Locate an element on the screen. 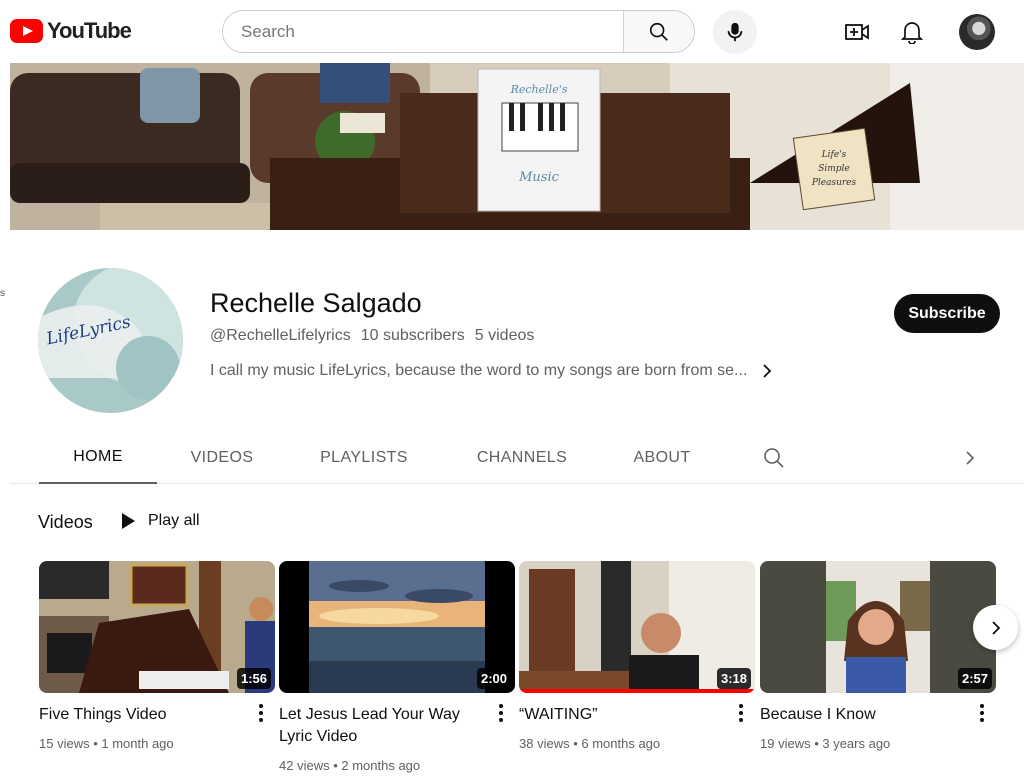 Image resolution: width=1024 pixels, height=778 pixels. video-duration: 1:56 is located at coordinates (253, 678).